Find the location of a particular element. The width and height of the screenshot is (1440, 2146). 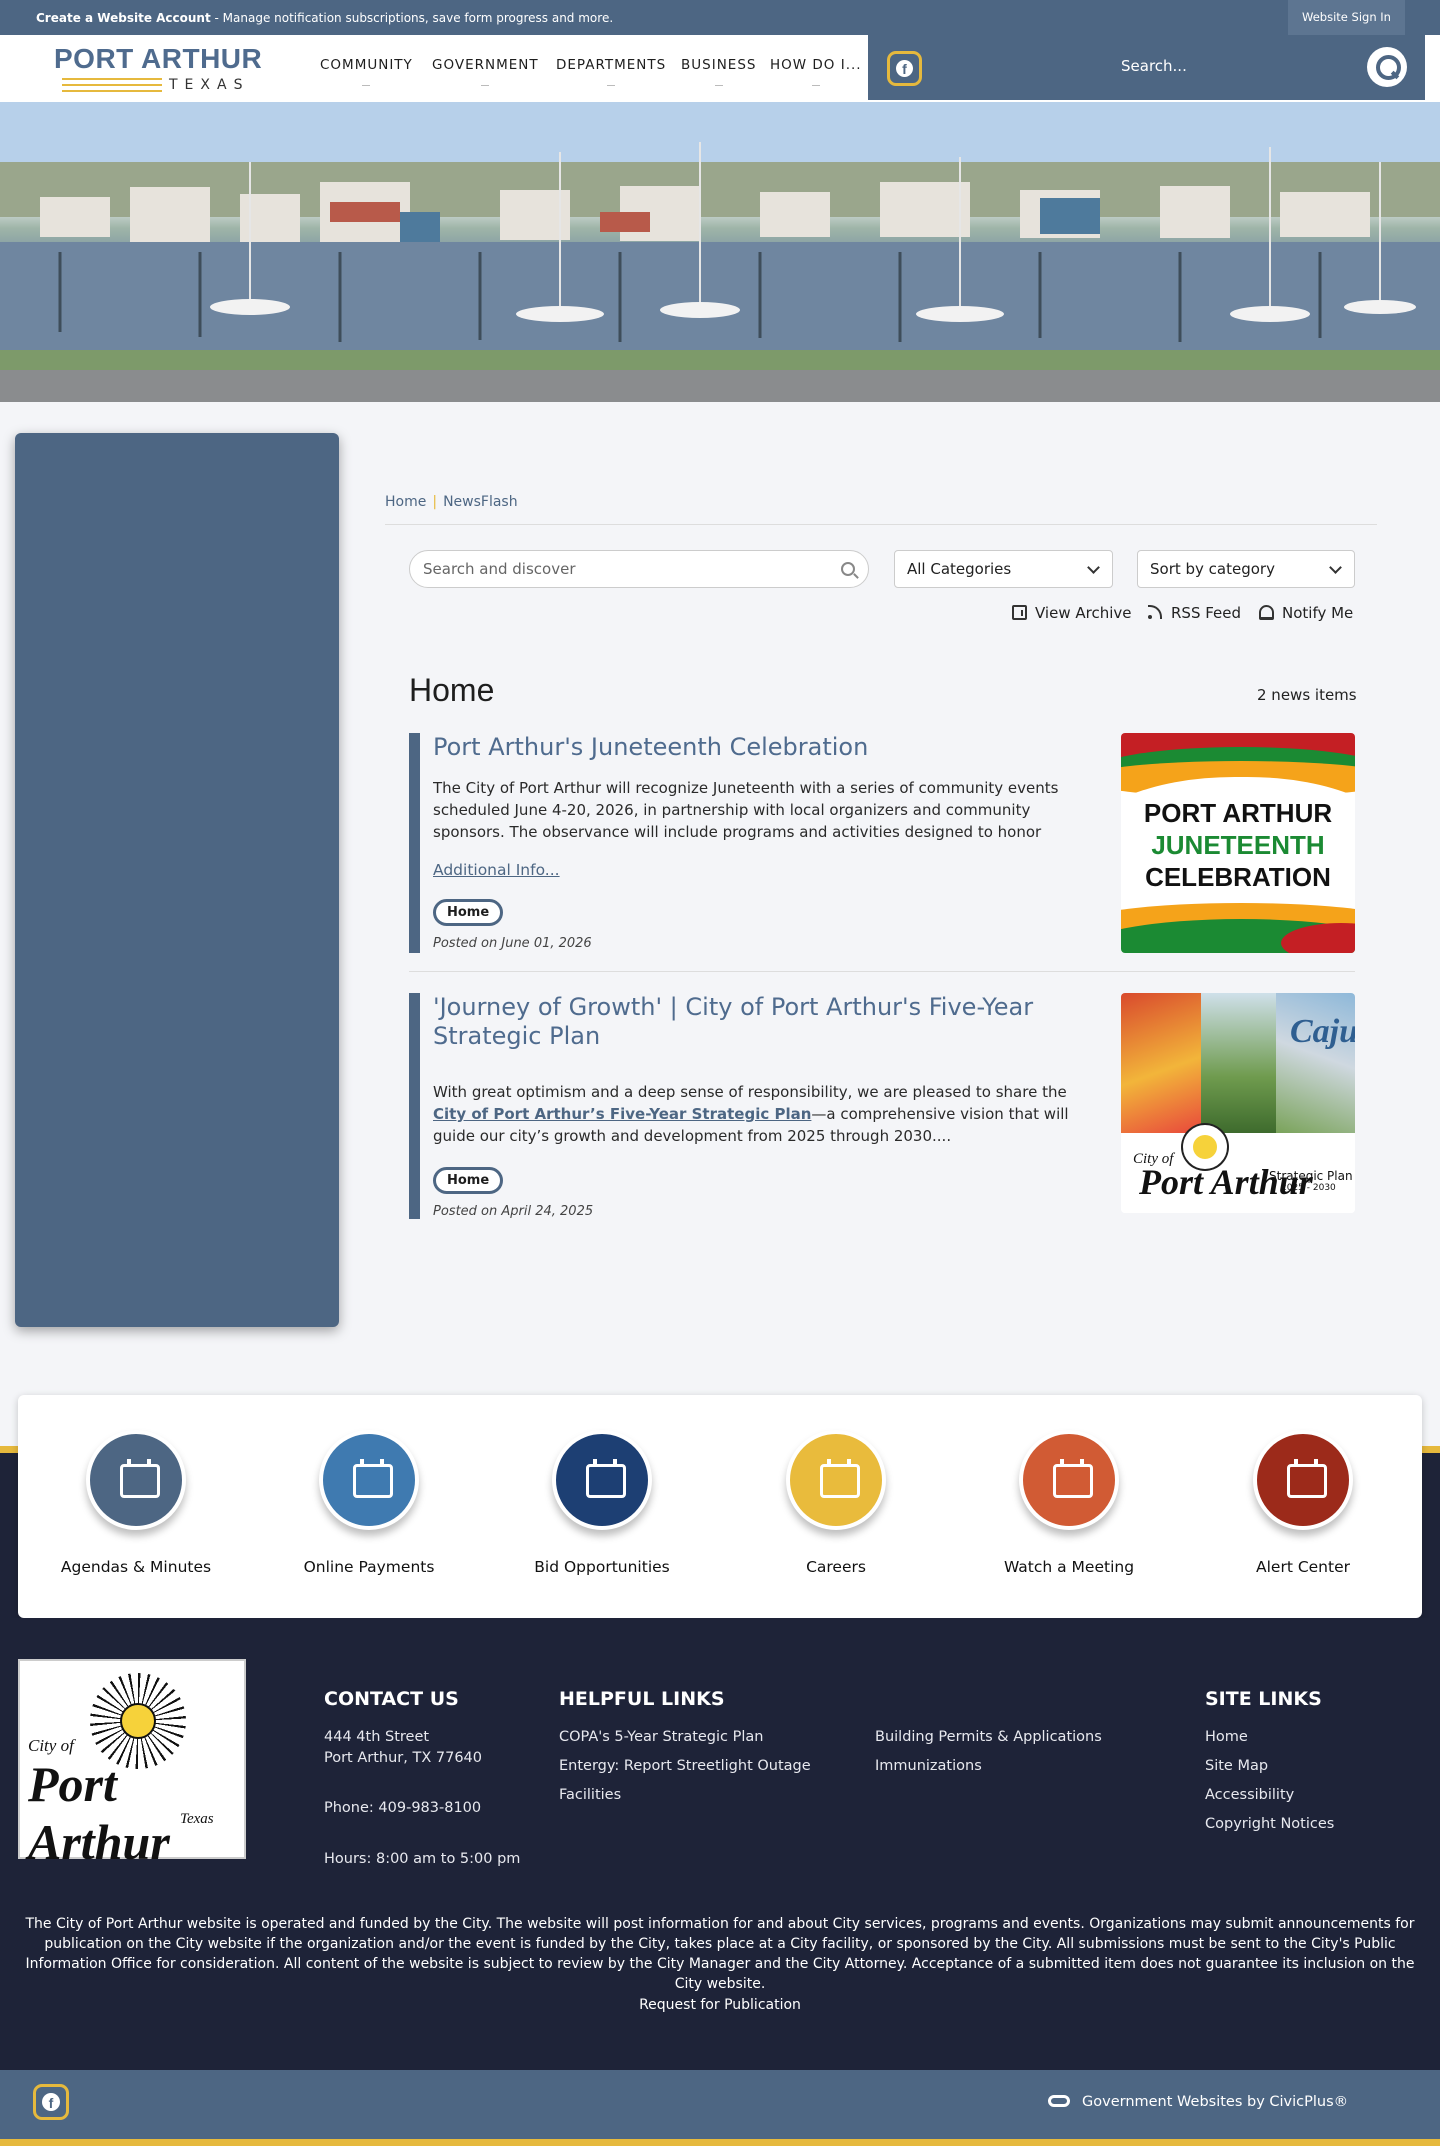

view-archive-link: View Archive is located at coordinates (1072, 613).